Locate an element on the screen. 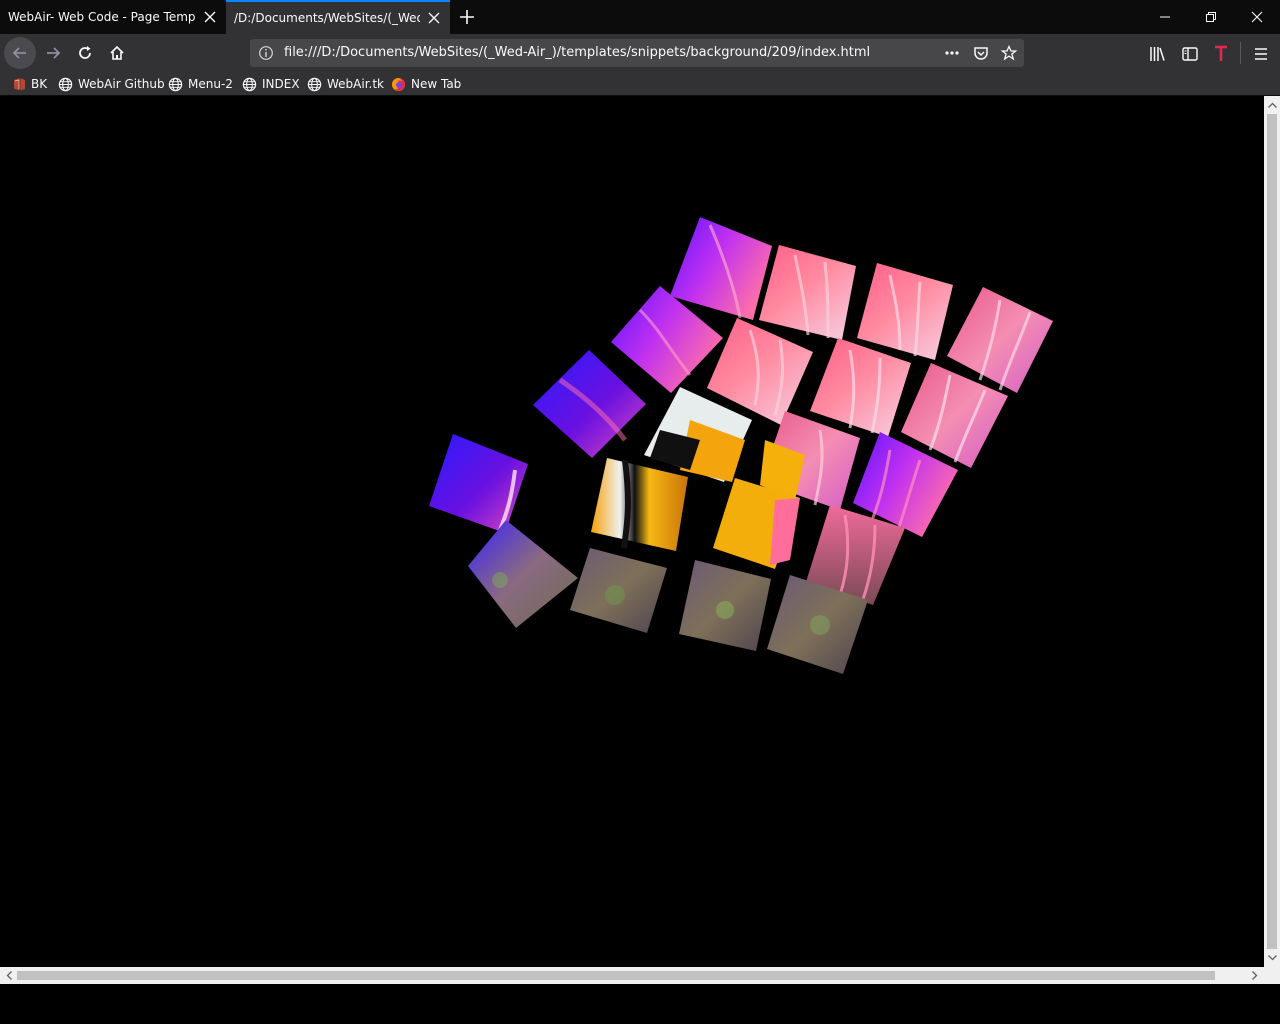 The width and height of the screenshot is (1280, 1024). extension-t-button is located at coordinates (1221, 54).